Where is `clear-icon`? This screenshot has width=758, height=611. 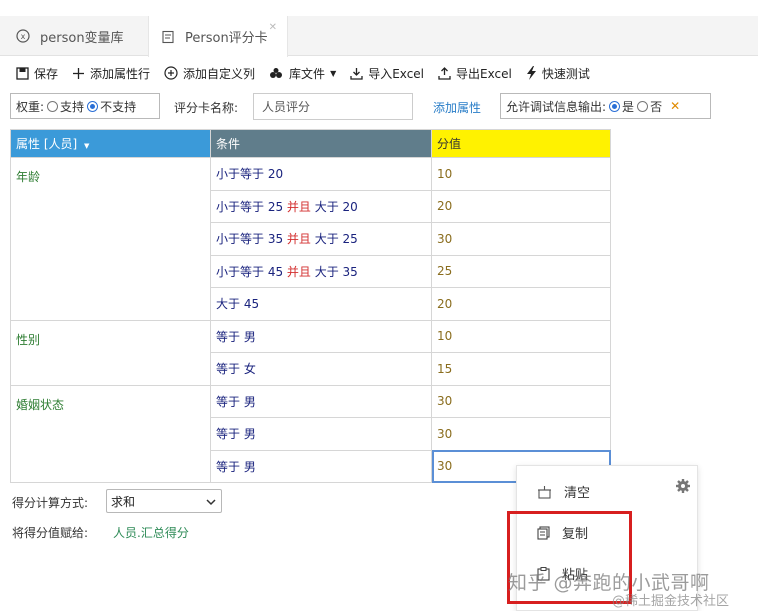
clear-icon is located at coordinates (544, 492).